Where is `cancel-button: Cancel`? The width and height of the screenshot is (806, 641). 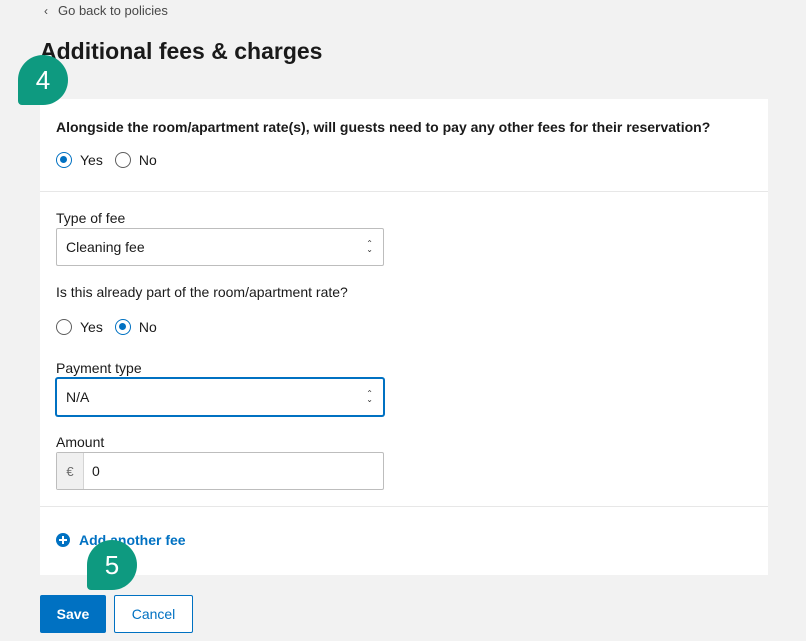
cancel-button: Cancel is located at coordinates (153, 614).